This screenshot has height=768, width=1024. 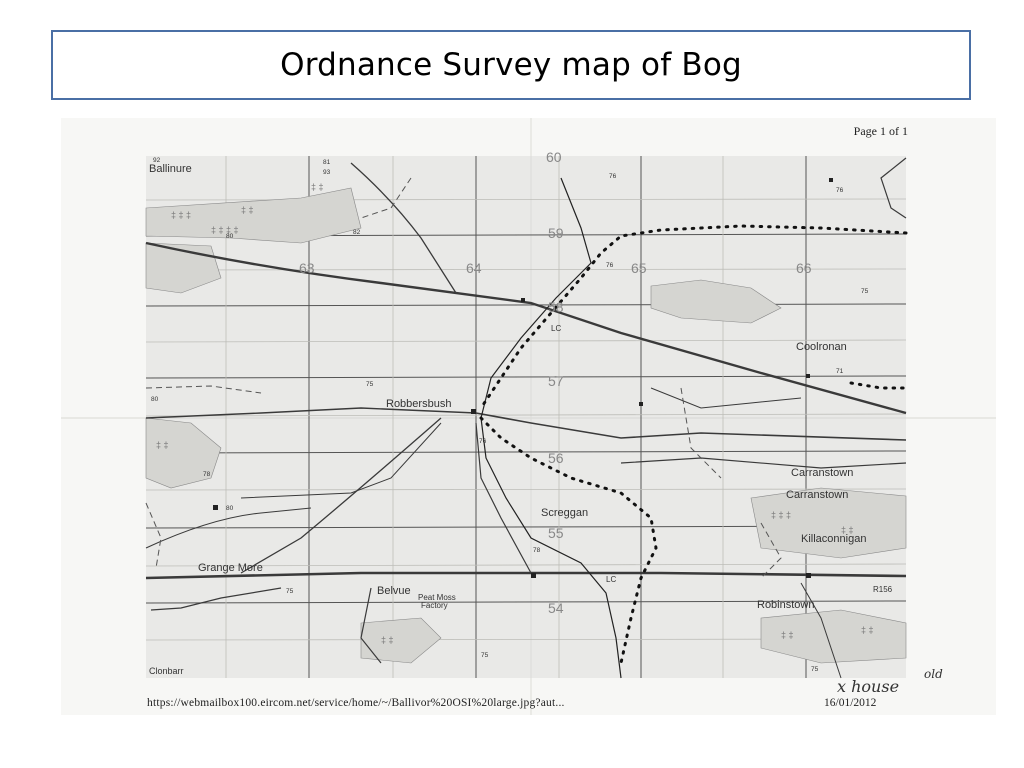 What do you see at coordinates (933, 674) in the screenshot?
I see `handwritten-note-old: old` at bounding box center [933, 674].